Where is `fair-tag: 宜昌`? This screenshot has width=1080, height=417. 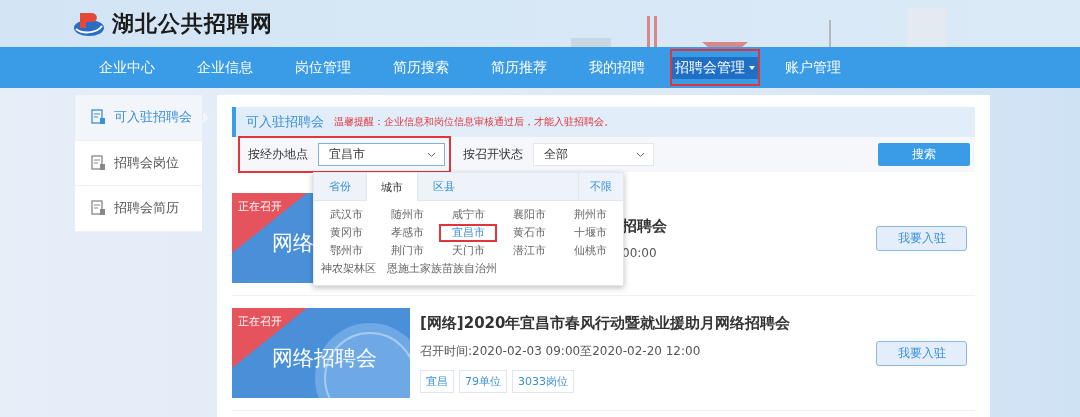 fair-tag: 宜昌 is located at coordinates (437, 381).